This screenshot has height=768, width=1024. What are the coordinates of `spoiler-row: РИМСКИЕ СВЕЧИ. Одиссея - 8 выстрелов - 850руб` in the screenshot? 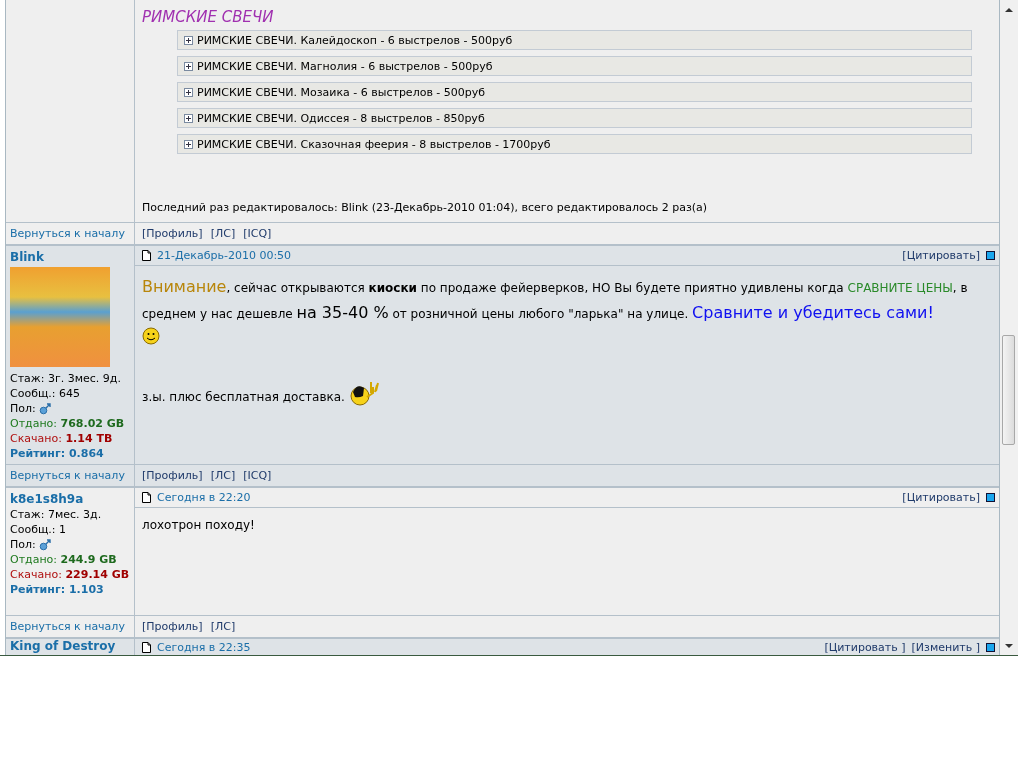 It's located at (574, 118).